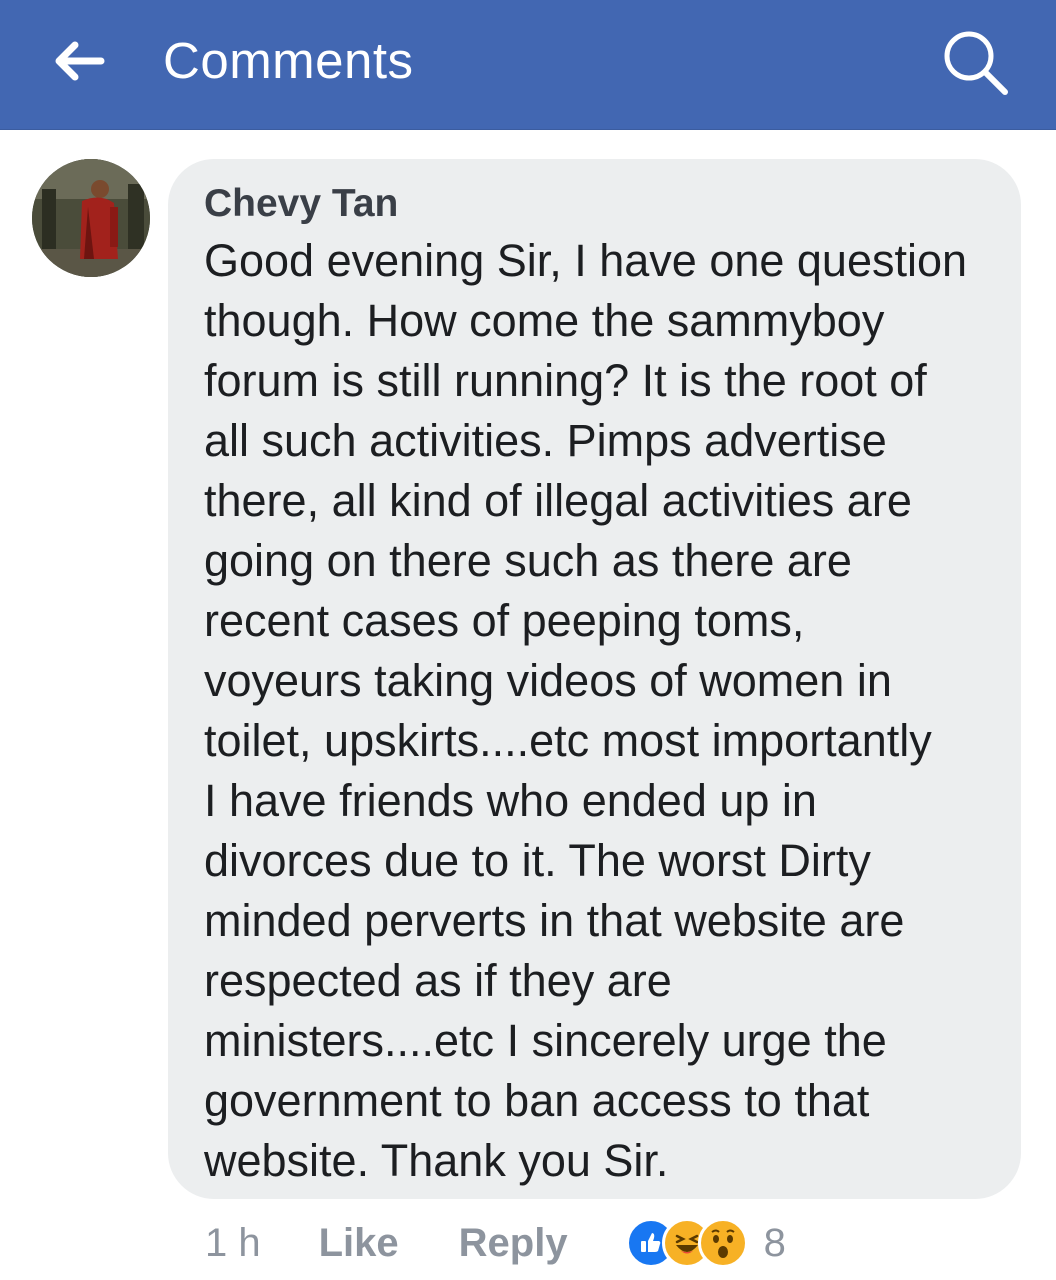  I want to click on search-button, so click(975, 62).